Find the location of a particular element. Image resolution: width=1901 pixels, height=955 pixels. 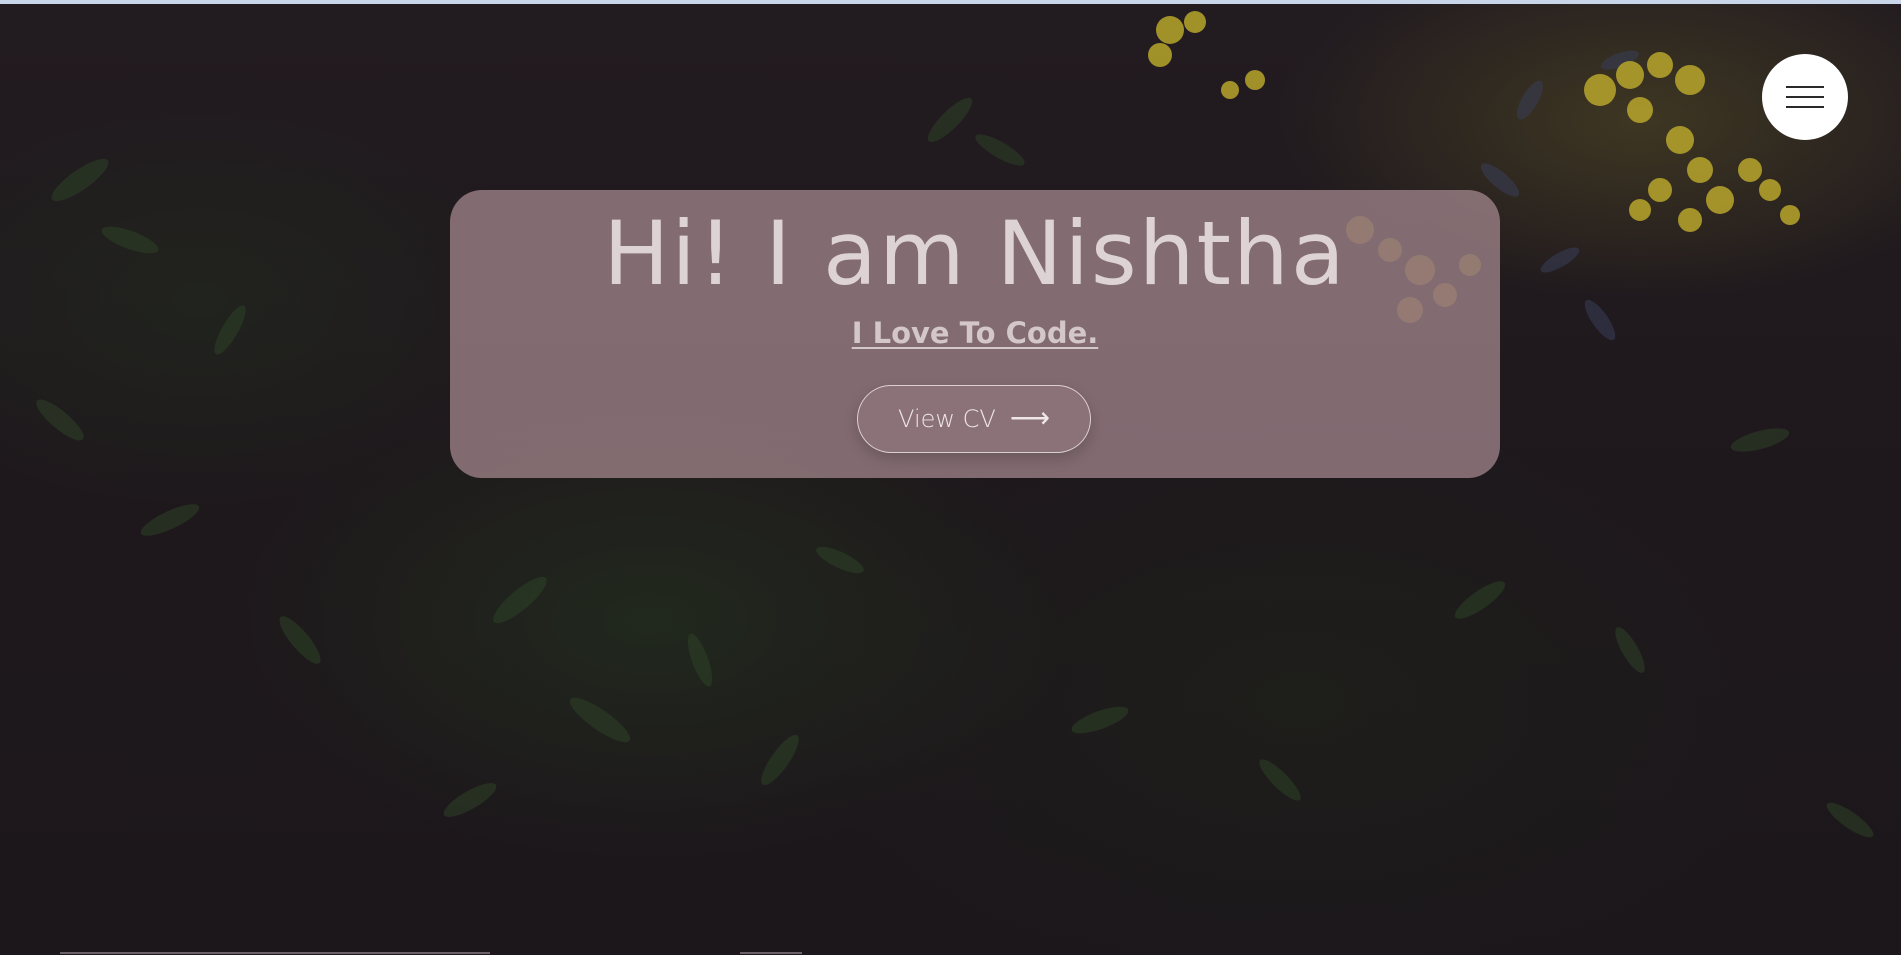

menu-button is located at coordinates (1805, 97).